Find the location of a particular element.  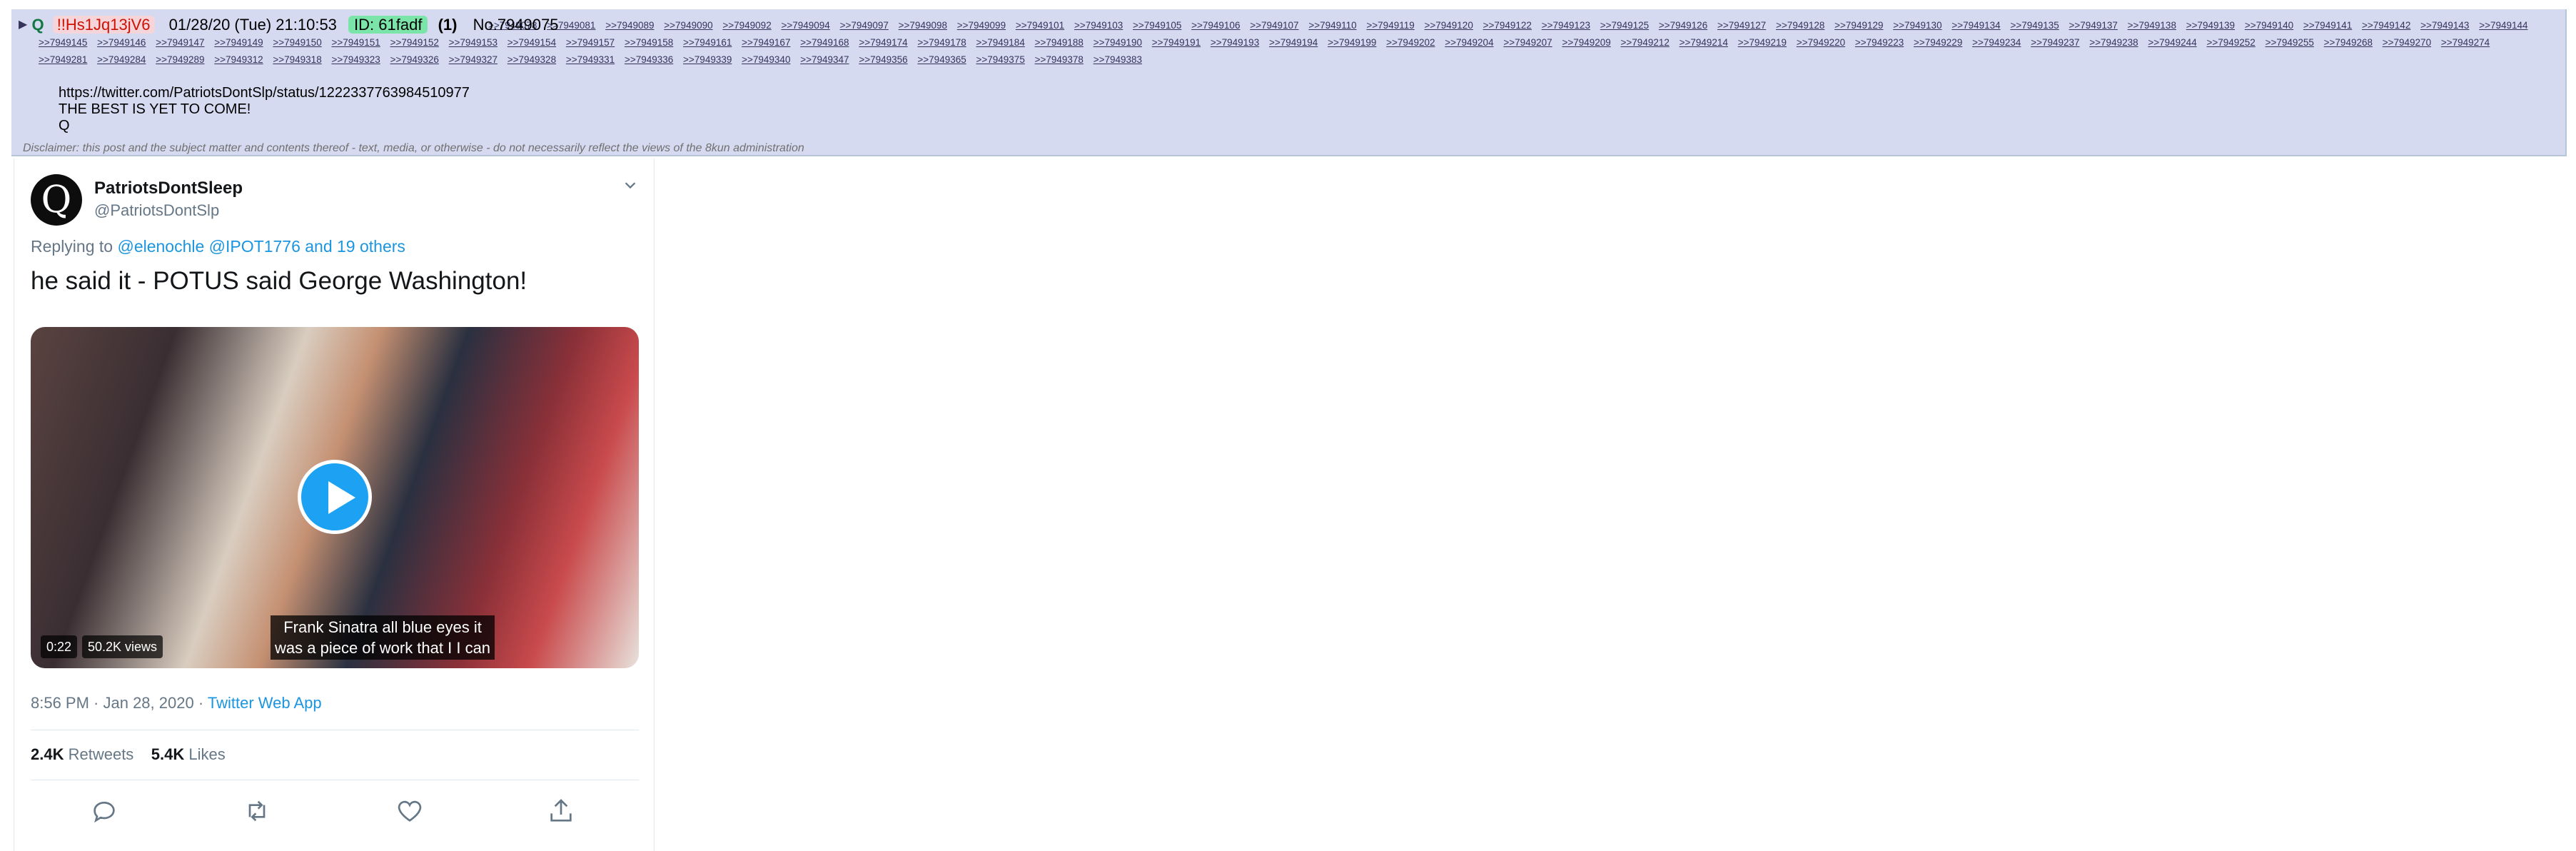

backlink: >>7949119 is located at coordinates (1390, 25).